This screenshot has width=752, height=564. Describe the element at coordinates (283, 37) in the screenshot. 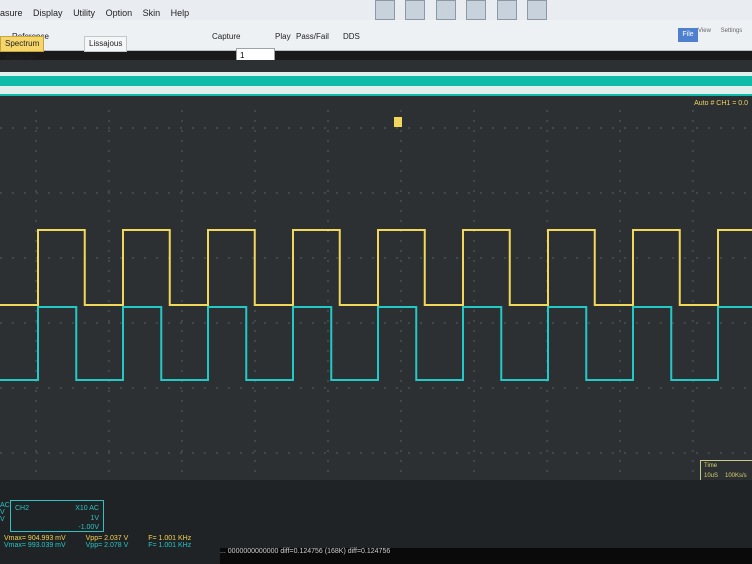

I see `play-button: Play` at that location.